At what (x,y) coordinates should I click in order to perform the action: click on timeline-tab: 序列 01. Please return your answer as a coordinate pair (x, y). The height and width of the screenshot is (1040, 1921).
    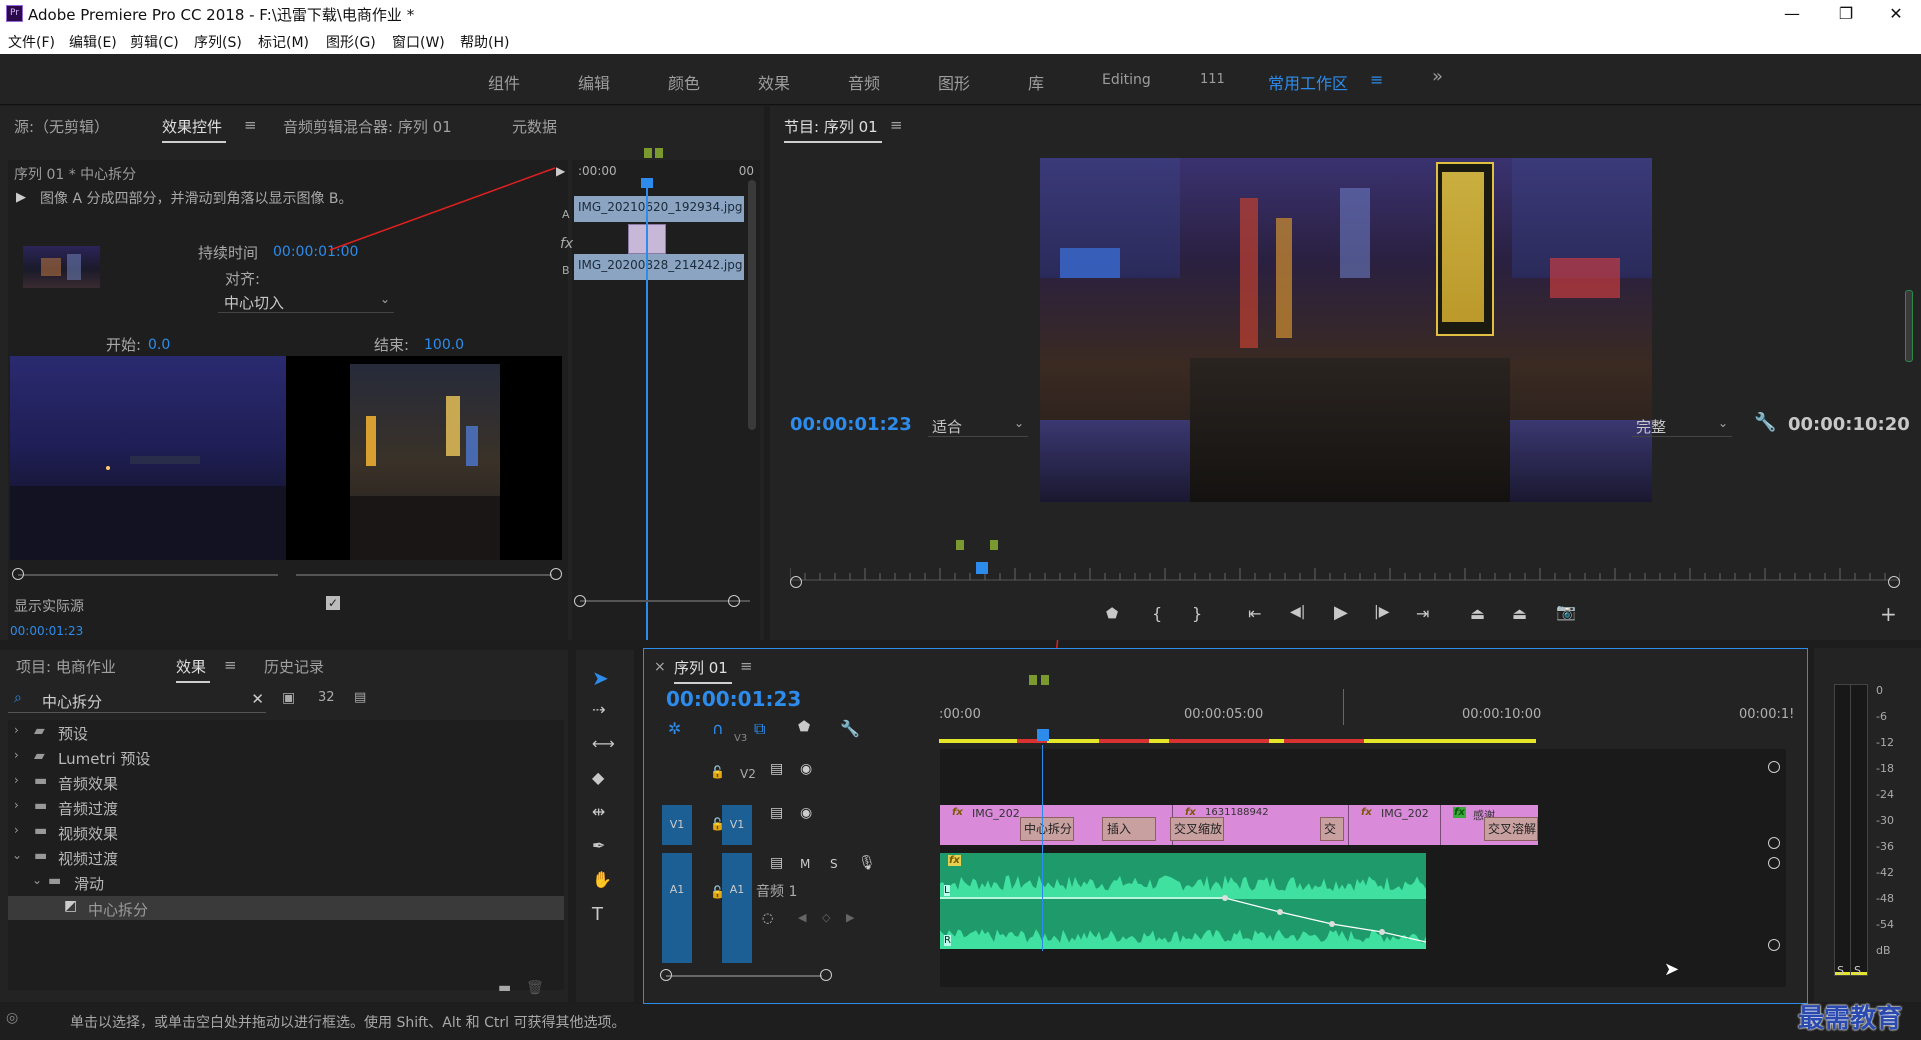
    Looking at the image, I should click on (703, 670).